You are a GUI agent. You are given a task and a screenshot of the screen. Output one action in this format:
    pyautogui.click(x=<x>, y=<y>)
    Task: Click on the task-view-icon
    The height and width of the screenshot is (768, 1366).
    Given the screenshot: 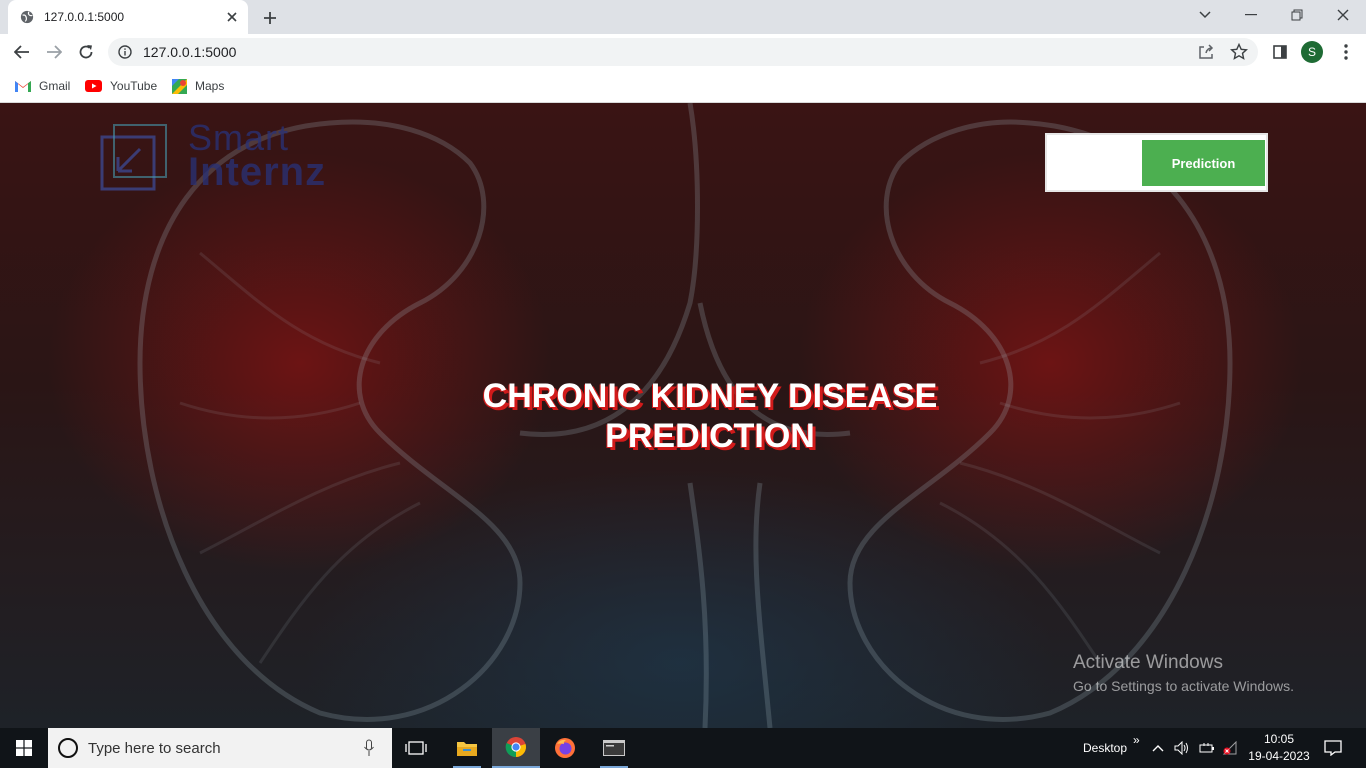 What is the action you would take?
    pyautogui.click(x=416, y=748)
    